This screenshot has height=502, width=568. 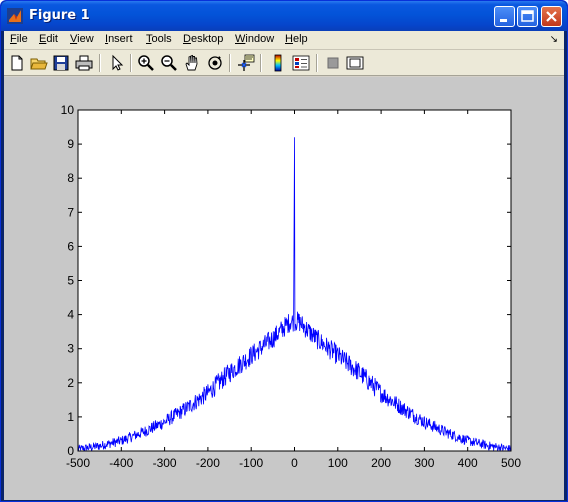 I want to click on pan-hand-icon, so click(x=192, y=63).